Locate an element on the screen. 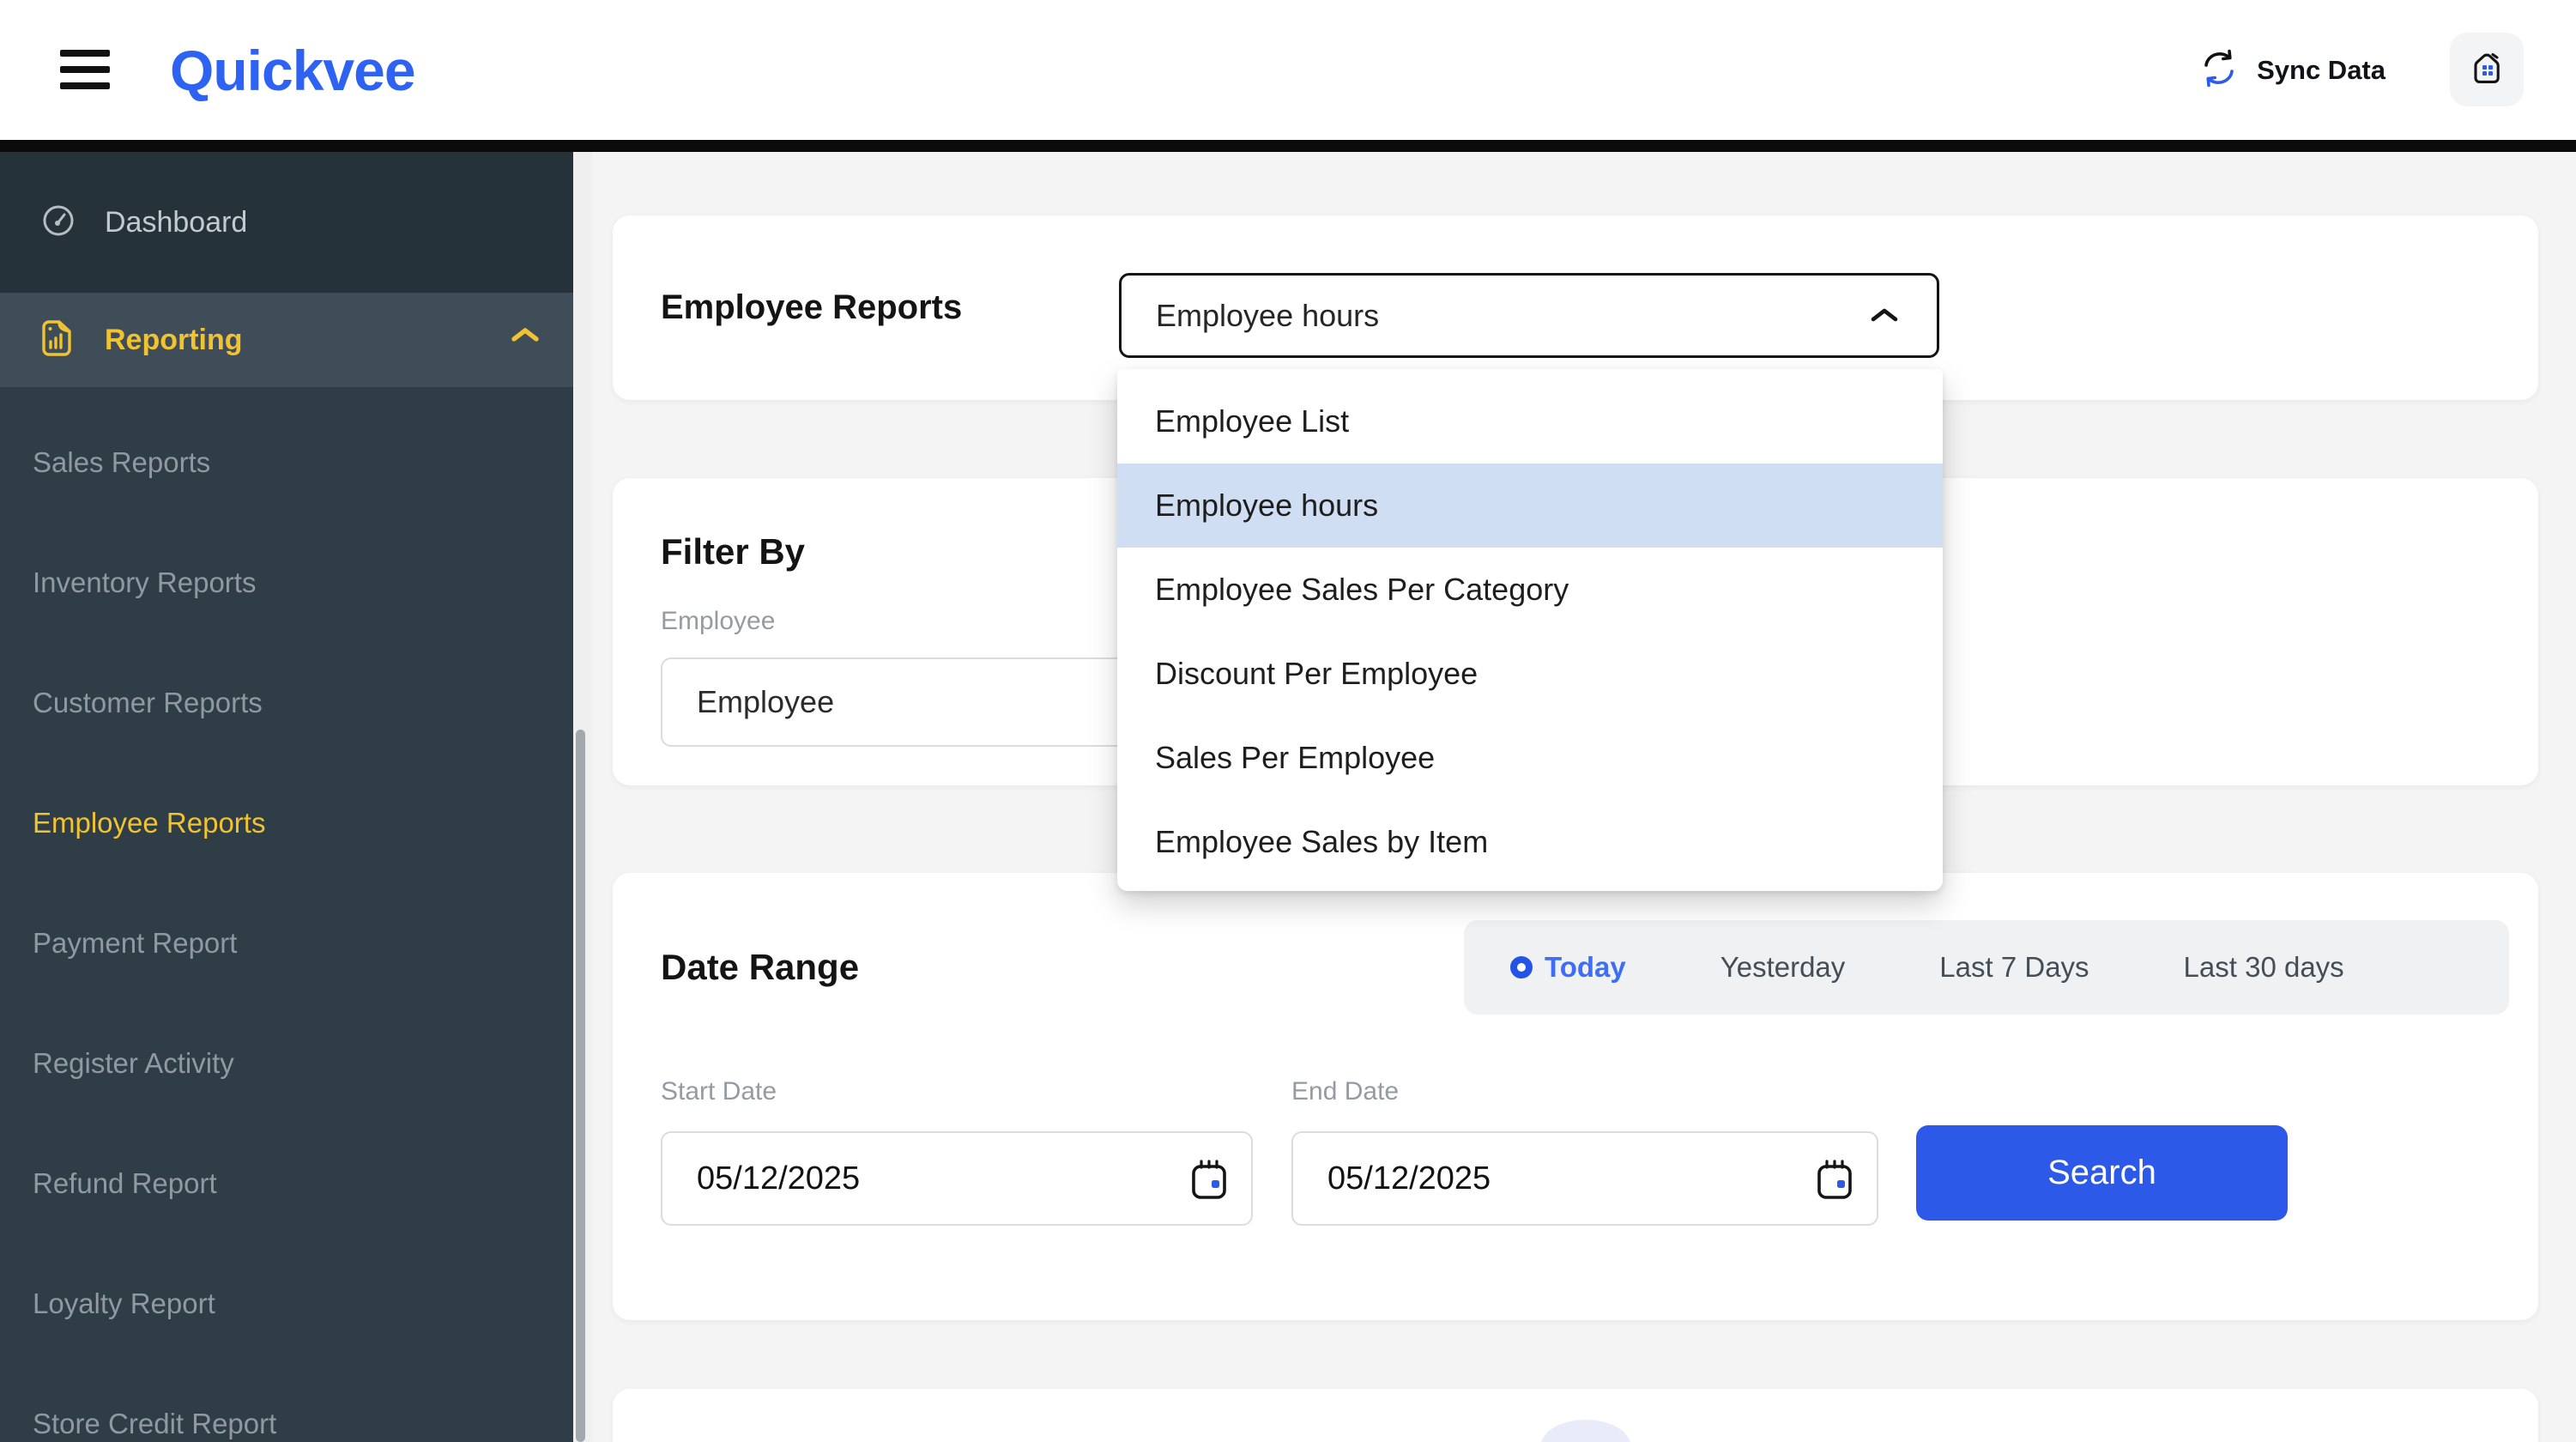  dropdown-option-employee-sales-per-category: Employee Sales Per Category is located at coordinates (1530, 590).